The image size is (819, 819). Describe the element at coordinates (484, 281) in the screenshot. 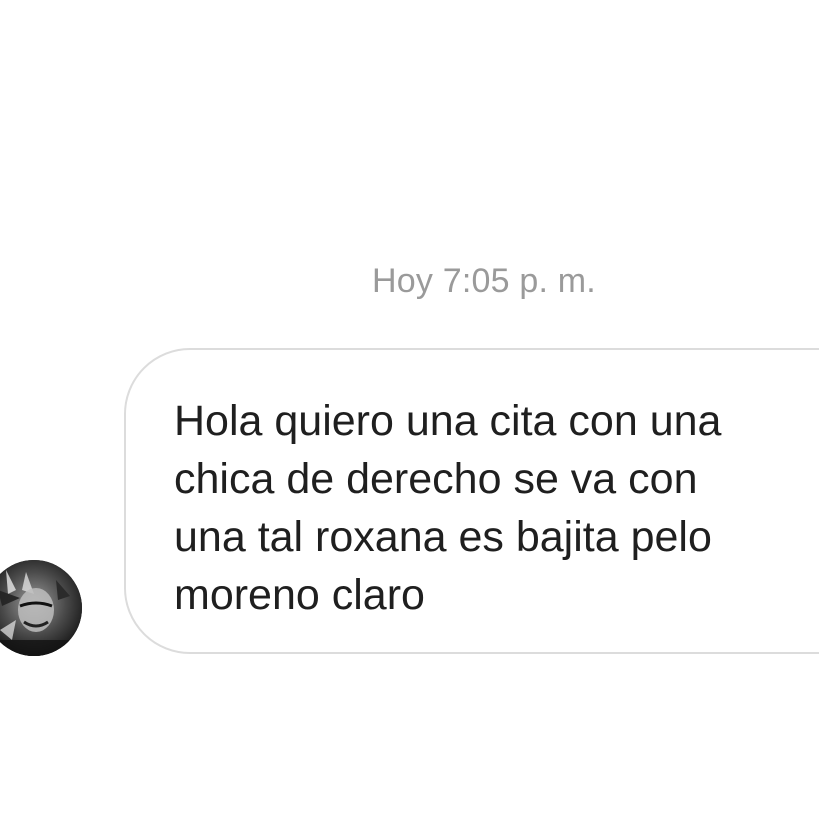

I see `message-timestamp: Hoy 7:05 p. m.` at that location.